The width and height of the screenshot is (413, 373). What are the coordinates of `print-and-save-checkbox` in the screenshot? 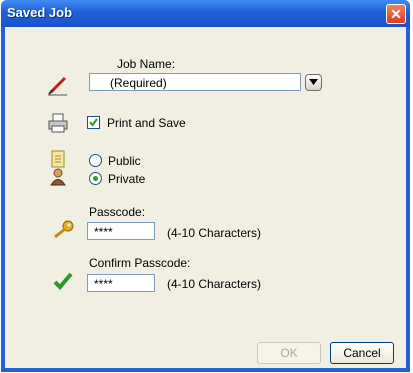 It's located at (93, 122).